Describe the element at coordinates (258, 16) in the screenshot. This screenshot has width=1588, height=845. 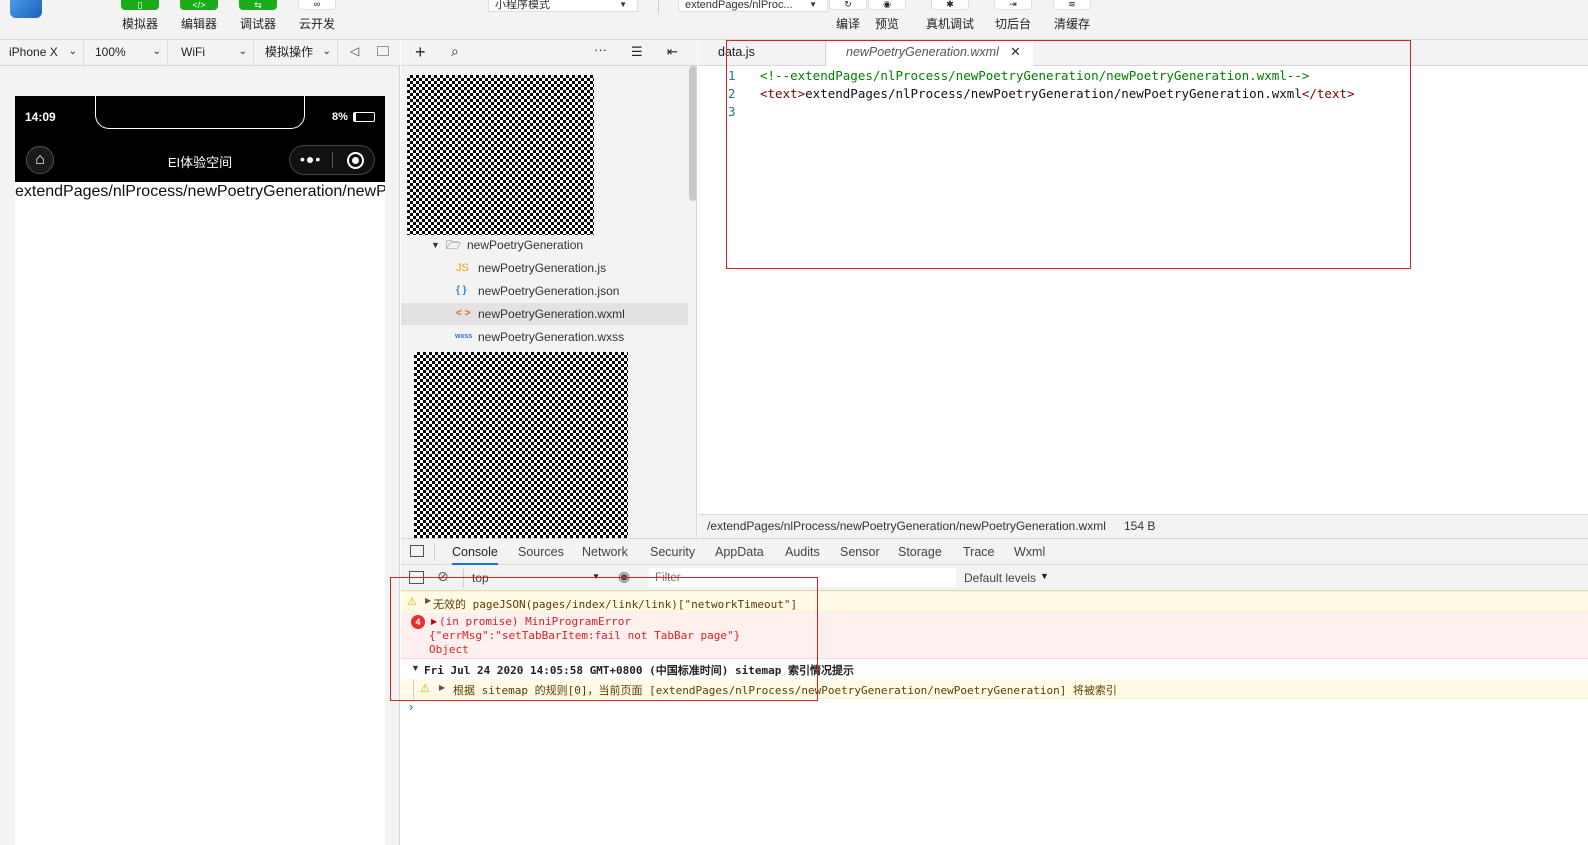
I see `debugger-toggle-button: ⇆ 调试器` at that location.